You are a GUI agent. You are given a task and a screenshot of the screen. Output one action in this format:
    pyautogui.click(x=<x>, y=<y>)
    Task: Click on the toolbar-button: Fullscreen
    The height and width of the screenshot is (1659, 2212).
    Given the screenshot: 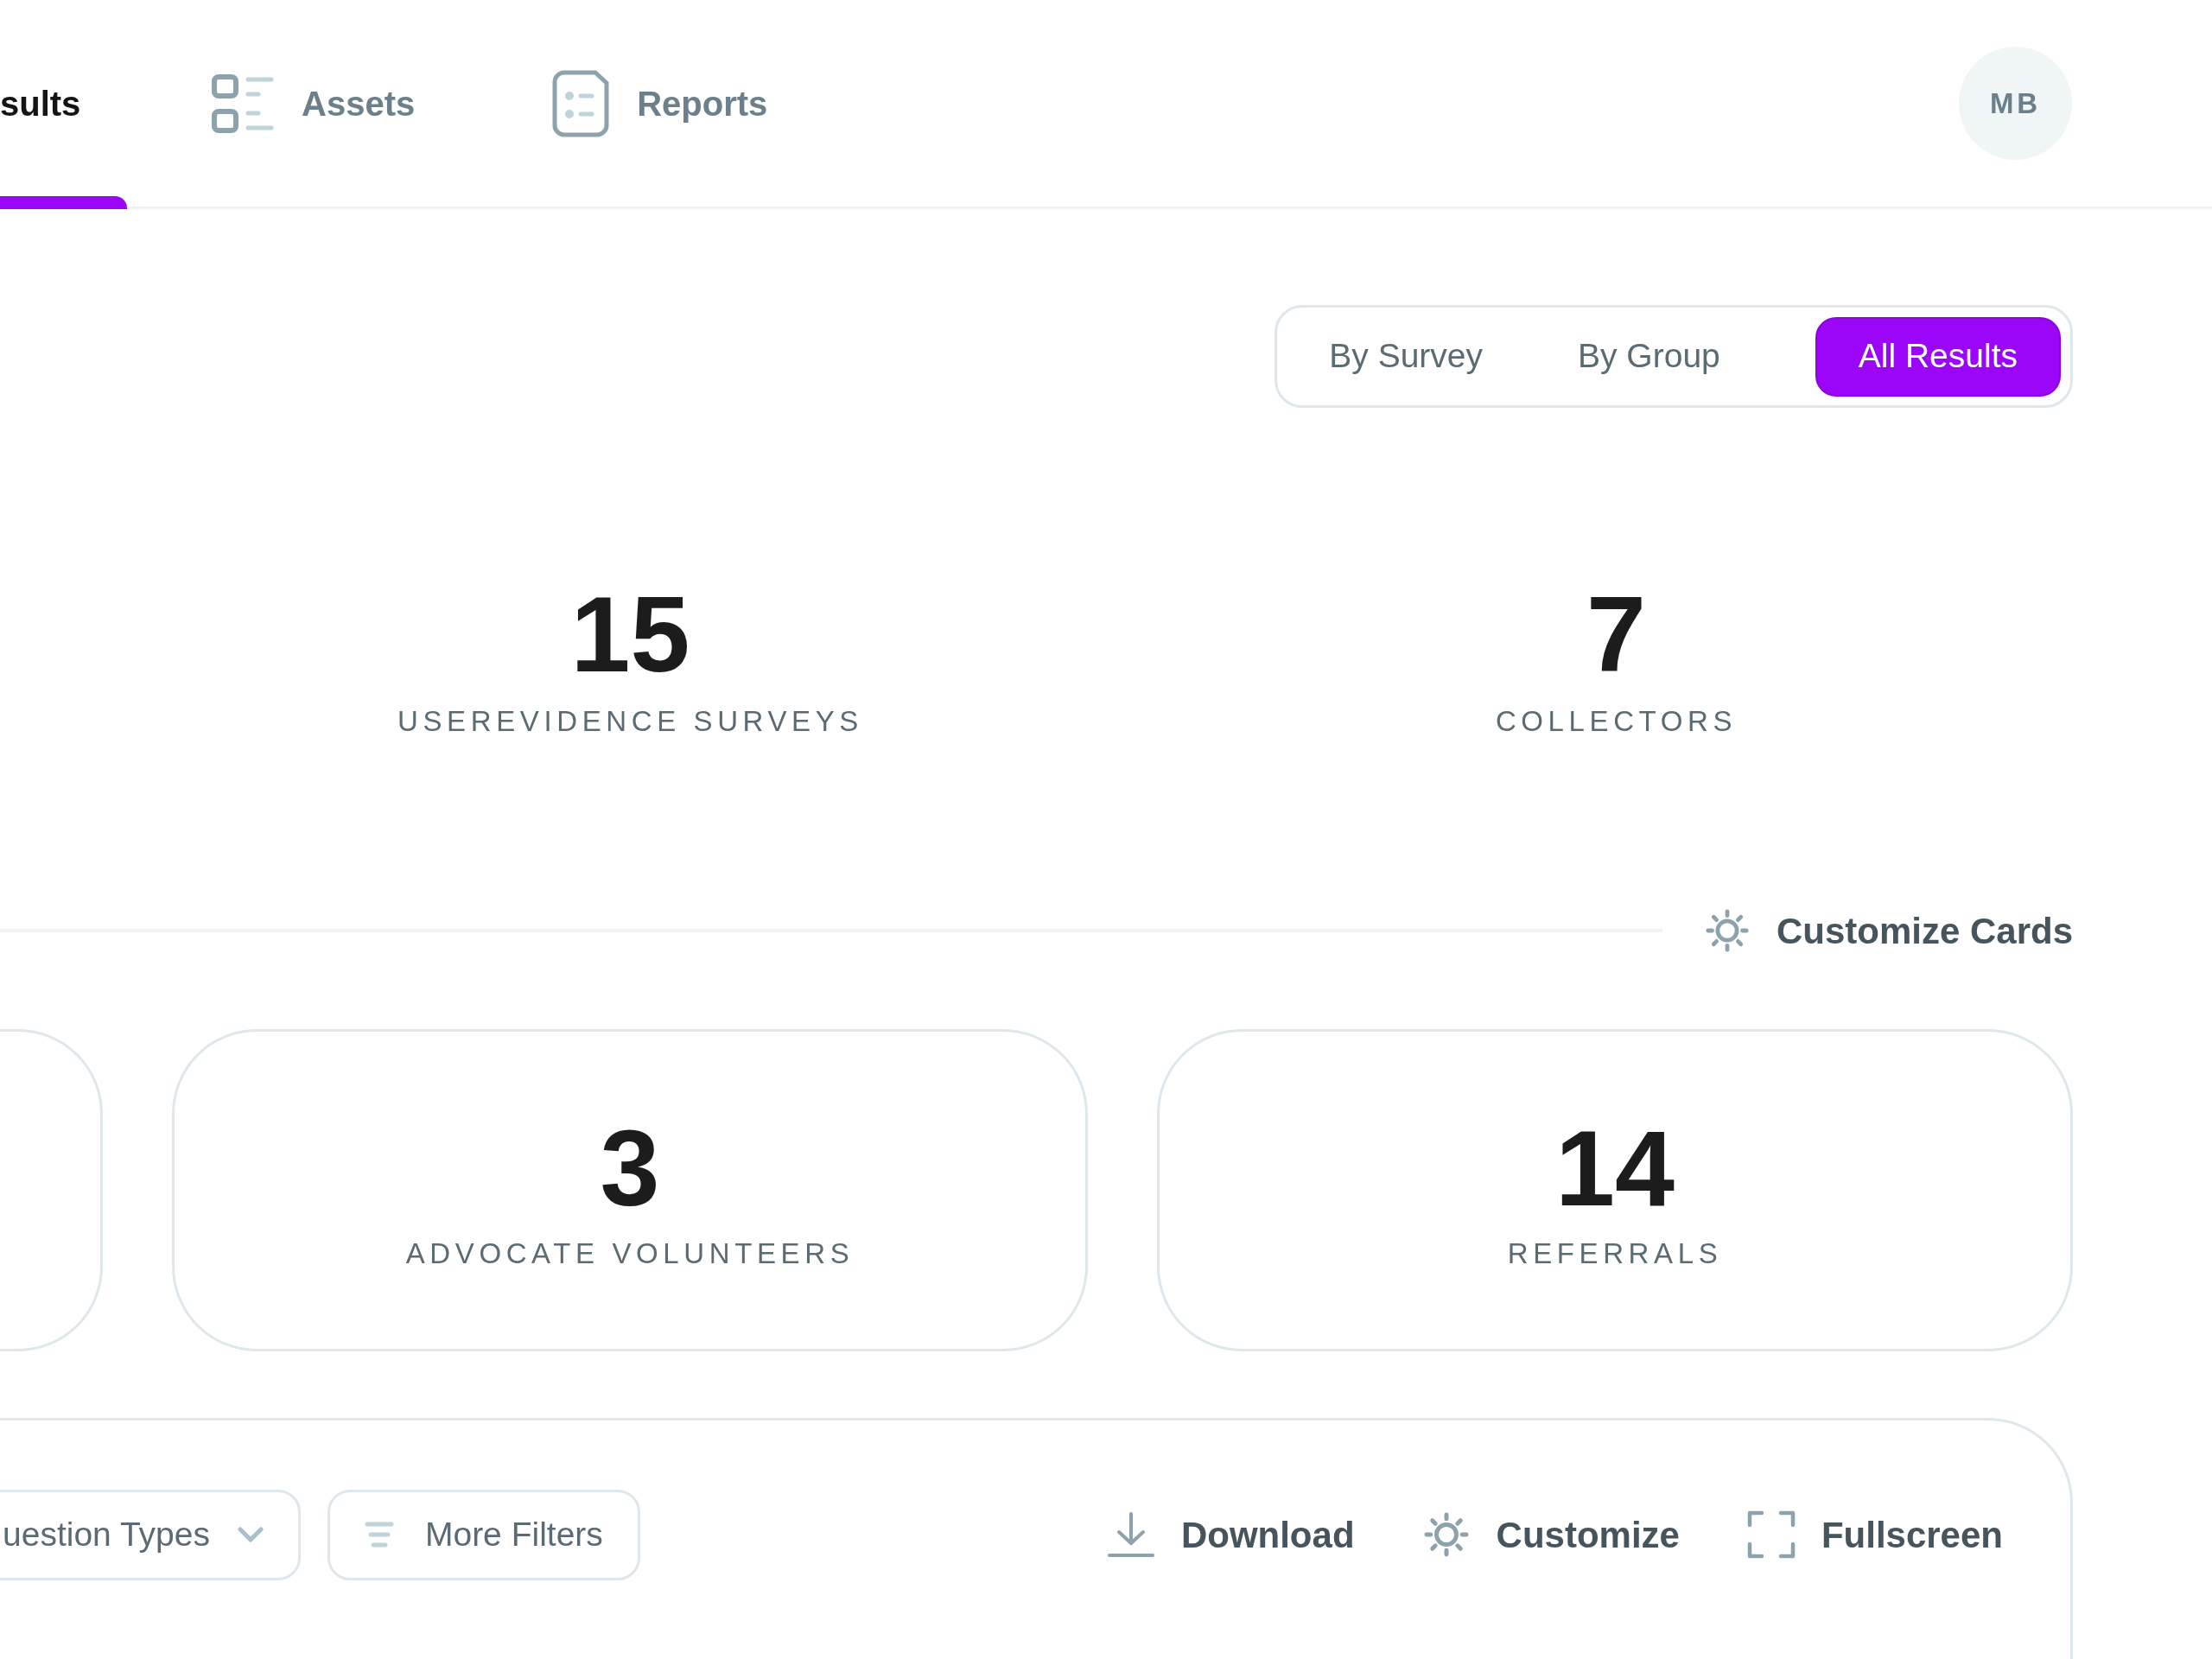 What is the action you would take?
    pyautogui.click(x=1874, y=1534)
    